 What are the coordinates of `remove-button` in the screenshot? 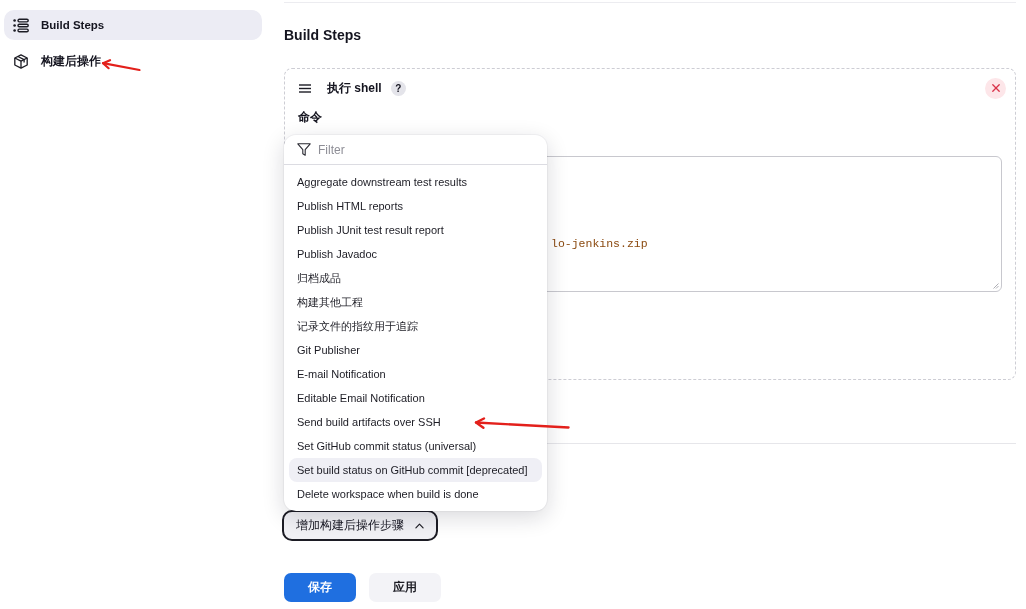 It's located at (995, 88).